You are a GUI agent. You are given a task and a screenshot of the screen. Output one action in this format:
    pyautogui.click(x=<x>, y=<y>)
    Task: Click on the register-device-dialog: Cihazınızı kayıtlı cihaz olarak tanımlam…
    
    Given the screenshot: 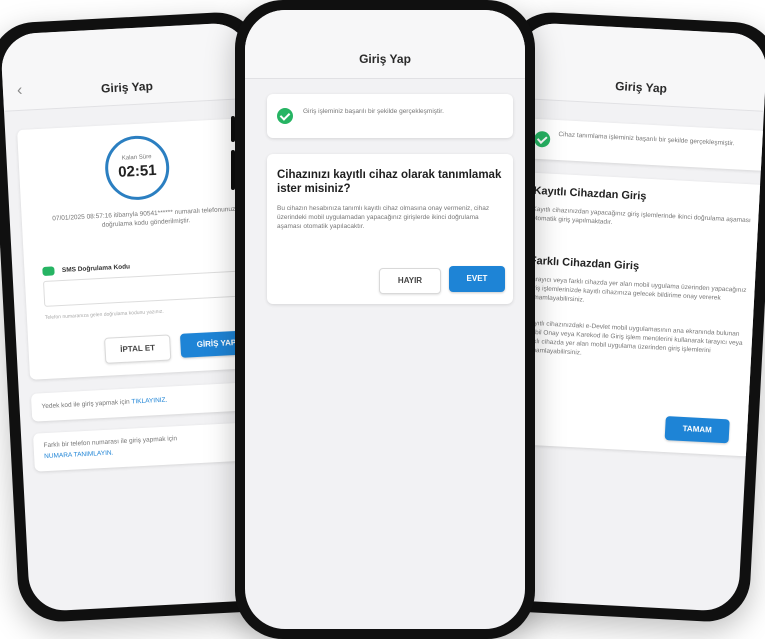 What is the action you would take?
    pyautogui.click(x=390, y=229)
    